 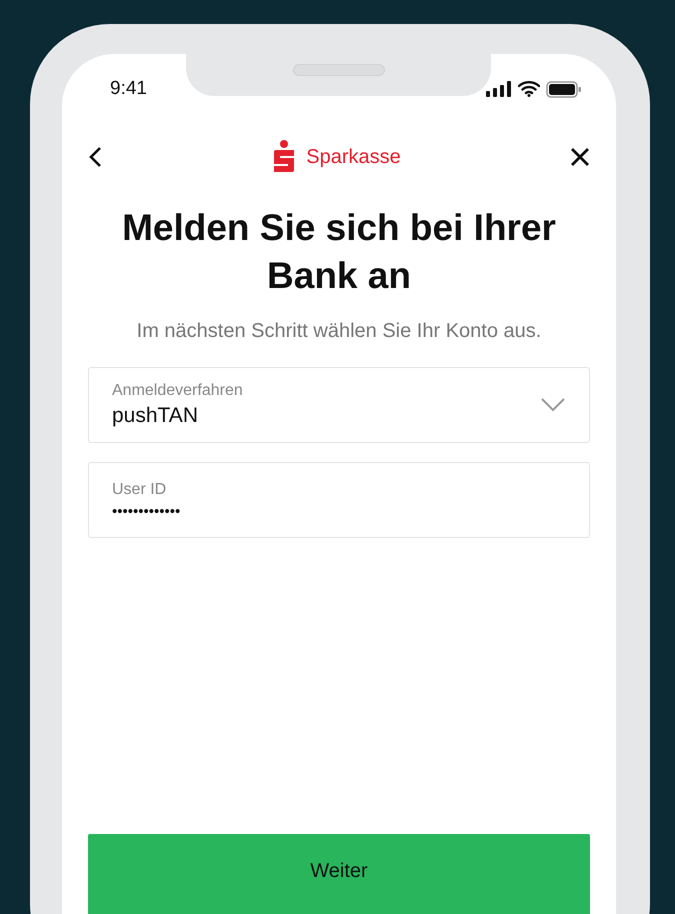 What do you see at coordinates (146, 511) in the screenshot?
I see `masked-value: •••••••••••••` at bounding box center [146, 511].